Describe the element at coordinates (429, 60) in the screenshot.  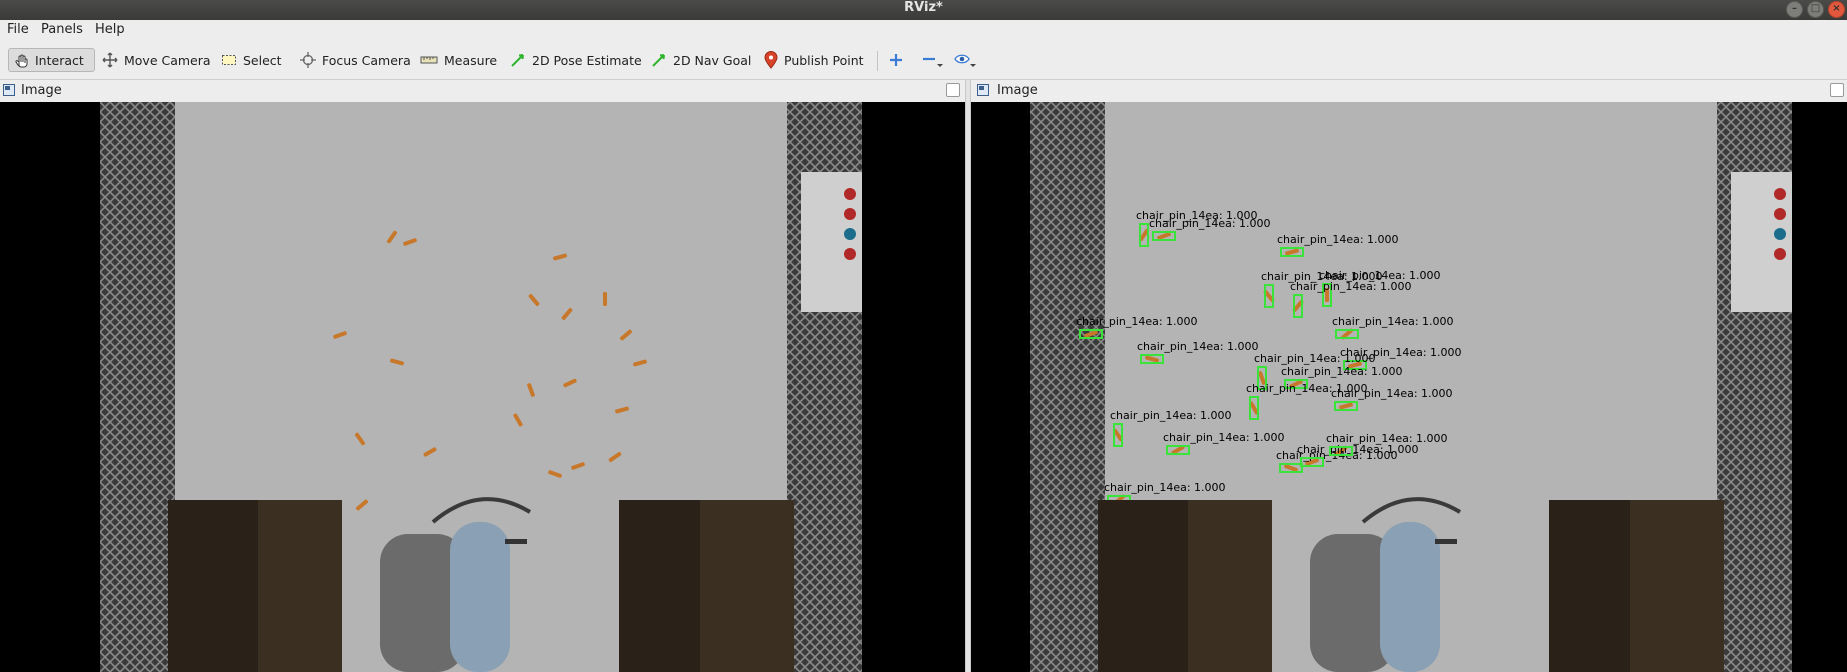
I see `ruler-icon` at that location.